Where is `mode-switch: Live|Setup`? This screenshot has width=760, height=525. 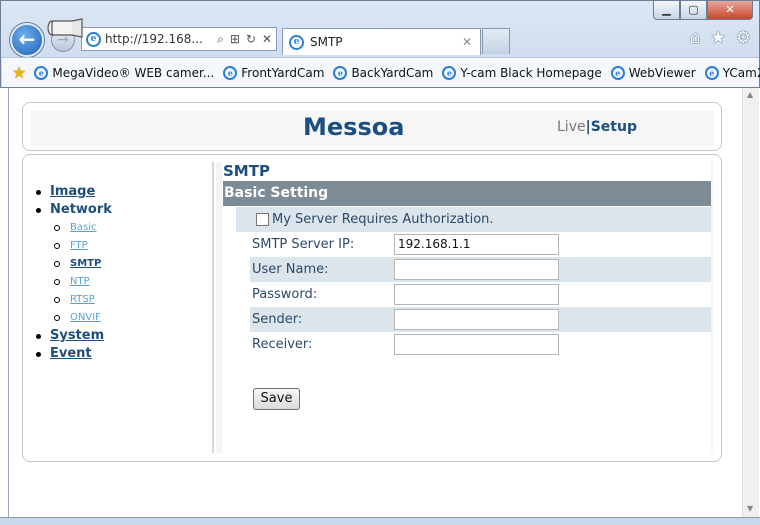
mode-switch: Live|Setup is located at coordinates (597, 127).